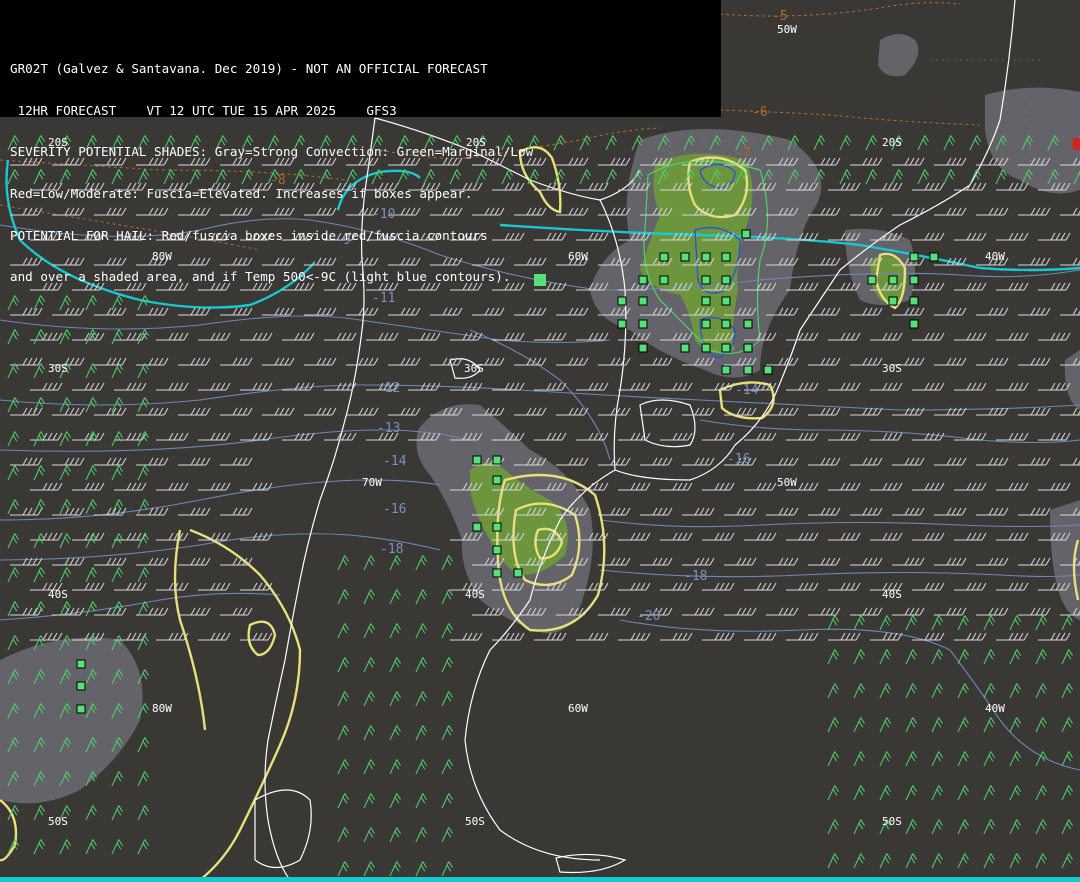  What do you see at coordinates (892, 594) in the screenshot?
I see `lat-label: 40S` at bounding box center [892, 594].